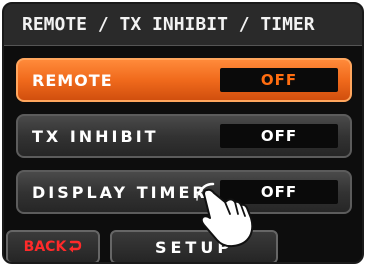 This screenshot has width=369, height=269. What do you see at coordinates (168, 24) in the screenshot?
I see `page-title: REMOTE / TX INHIBIT / TIMER` at bounding box center [168, 24].